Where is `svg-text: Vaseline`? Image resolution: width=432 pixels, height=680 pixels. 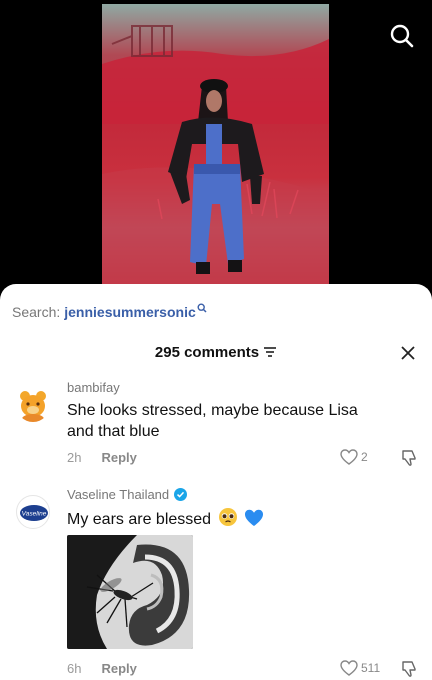 svg-text: Vaseline is located at coordinates (34, 514).